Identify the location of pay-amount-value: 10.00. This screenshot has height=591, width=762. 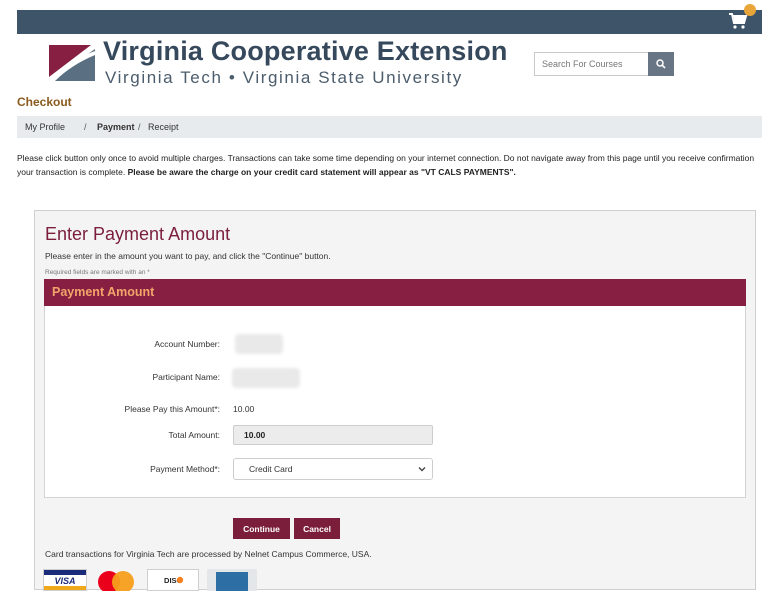
(244, 409).